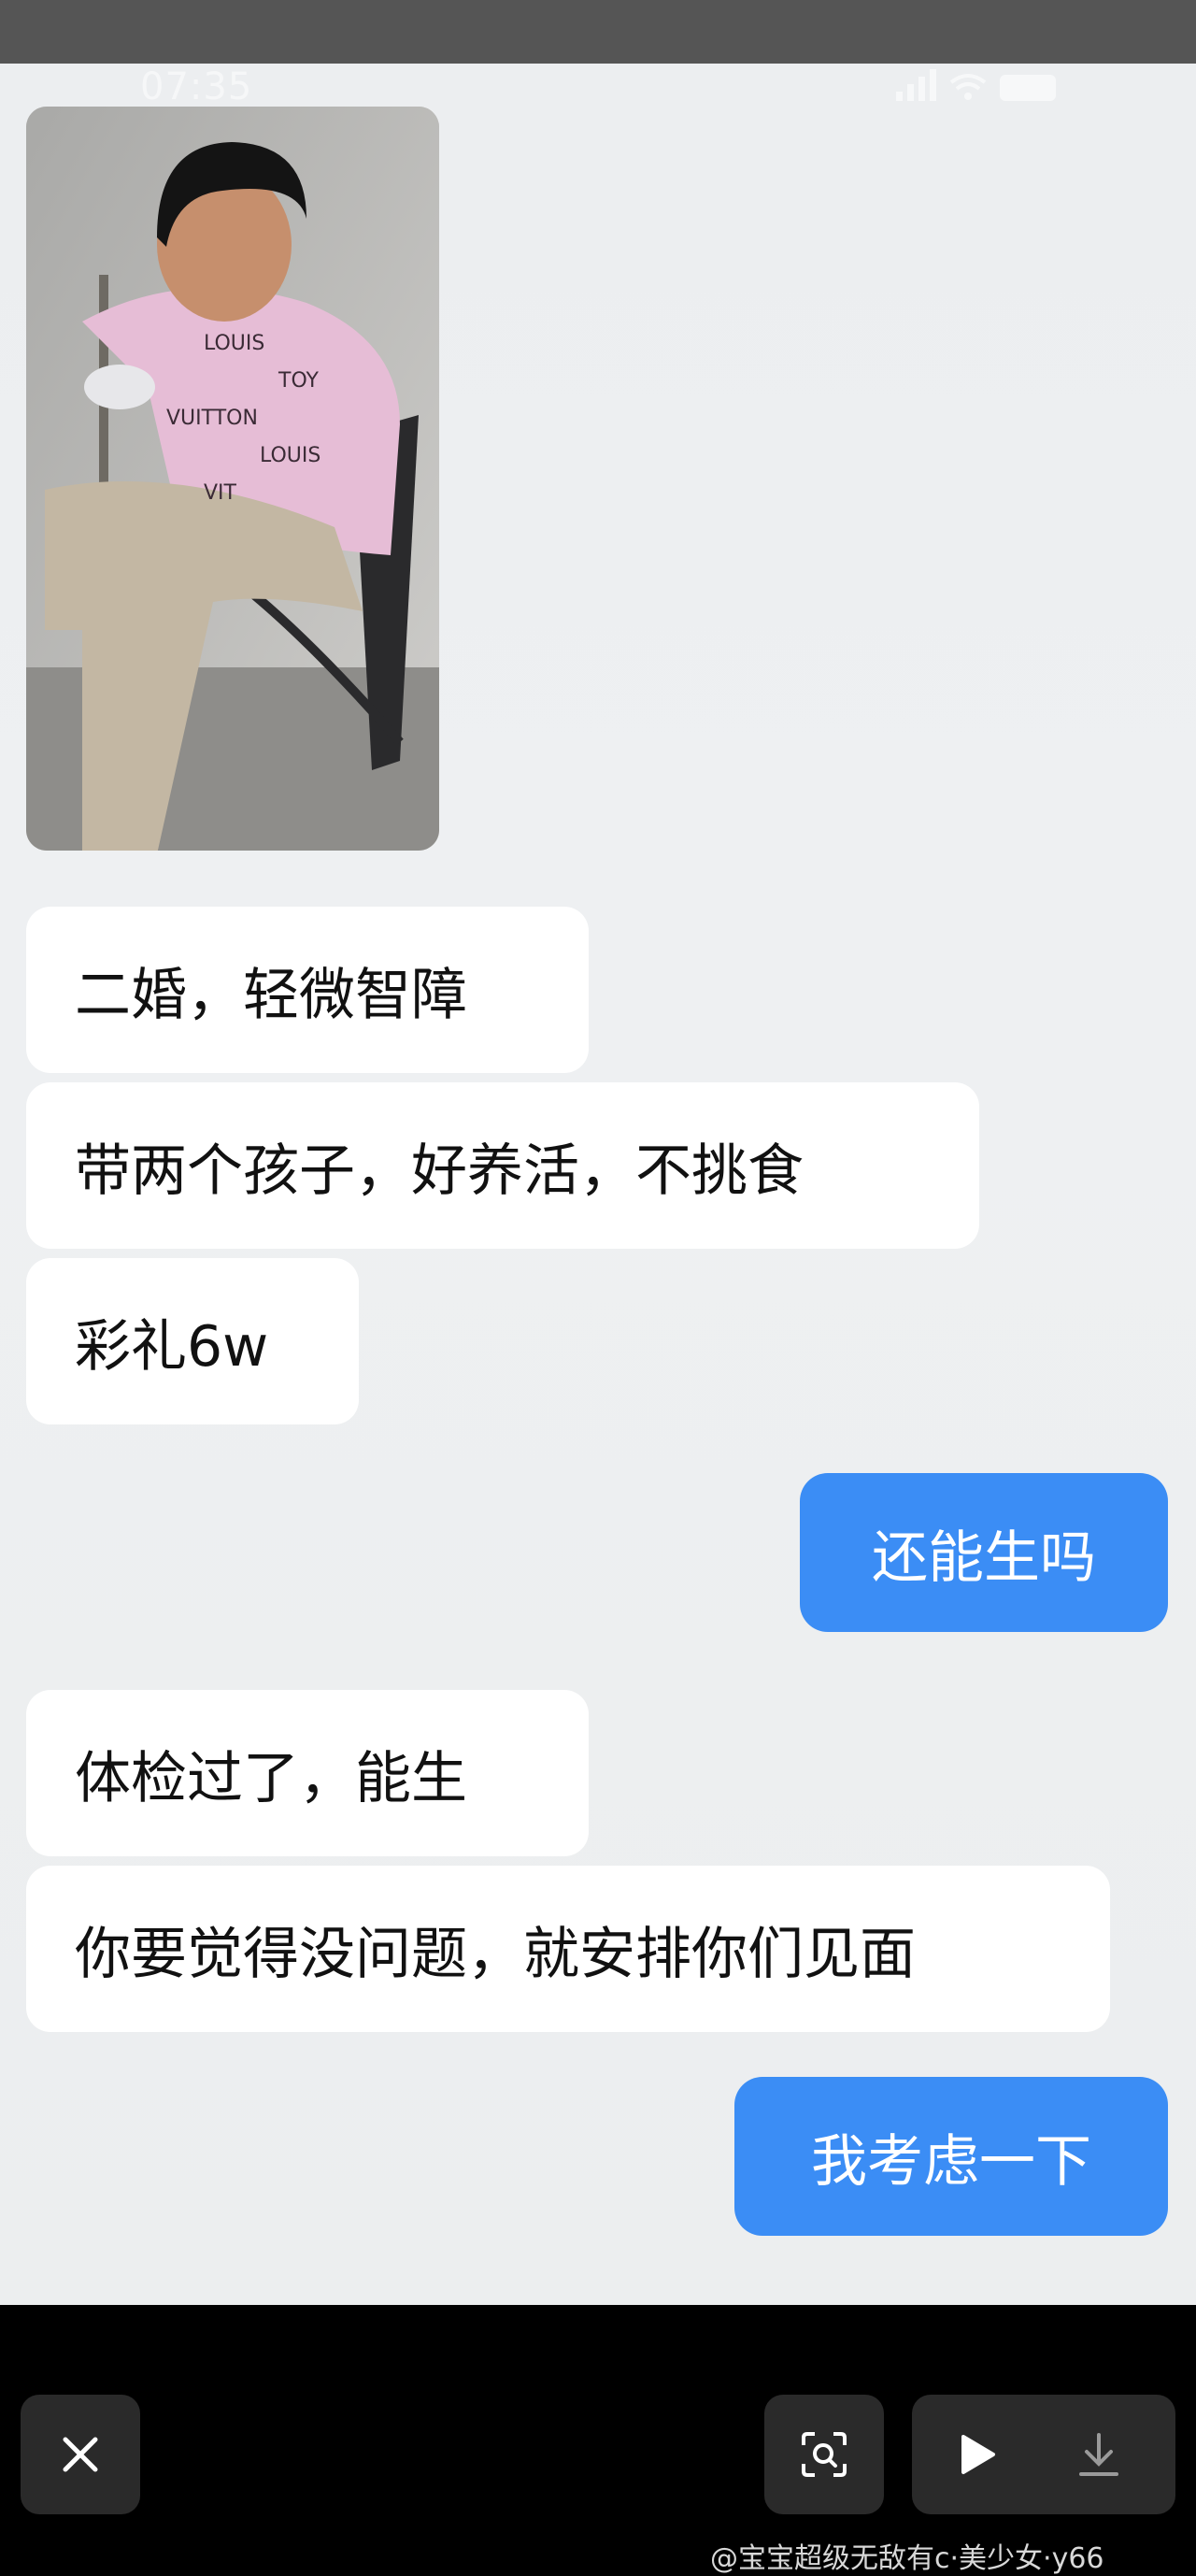 The width and height of the screenshot is (1196, 2576). I want to click on scan-button, so click(824, 2454).